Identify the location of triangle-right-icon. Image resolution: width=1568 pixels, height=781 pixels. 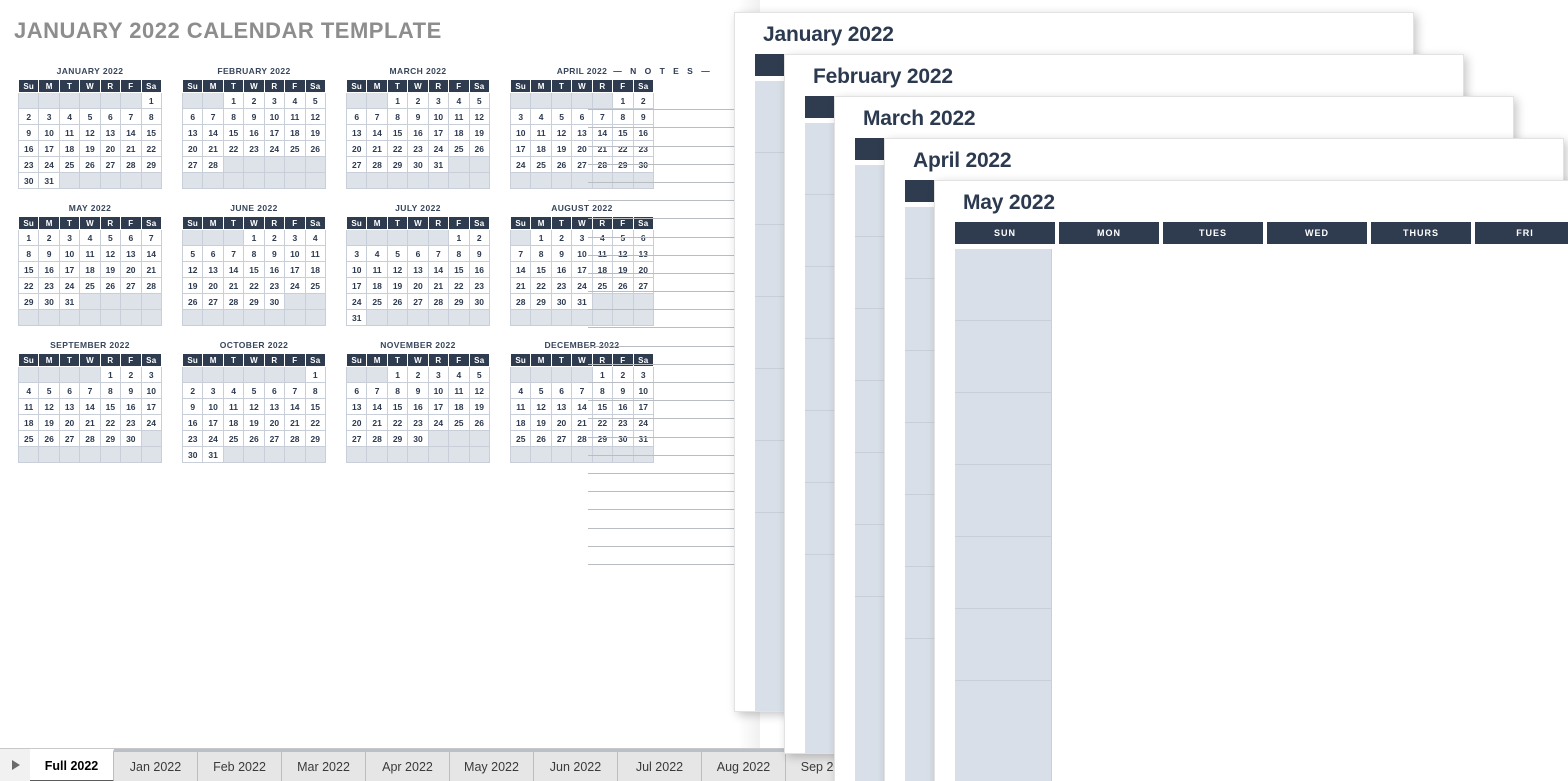
(15, 765).